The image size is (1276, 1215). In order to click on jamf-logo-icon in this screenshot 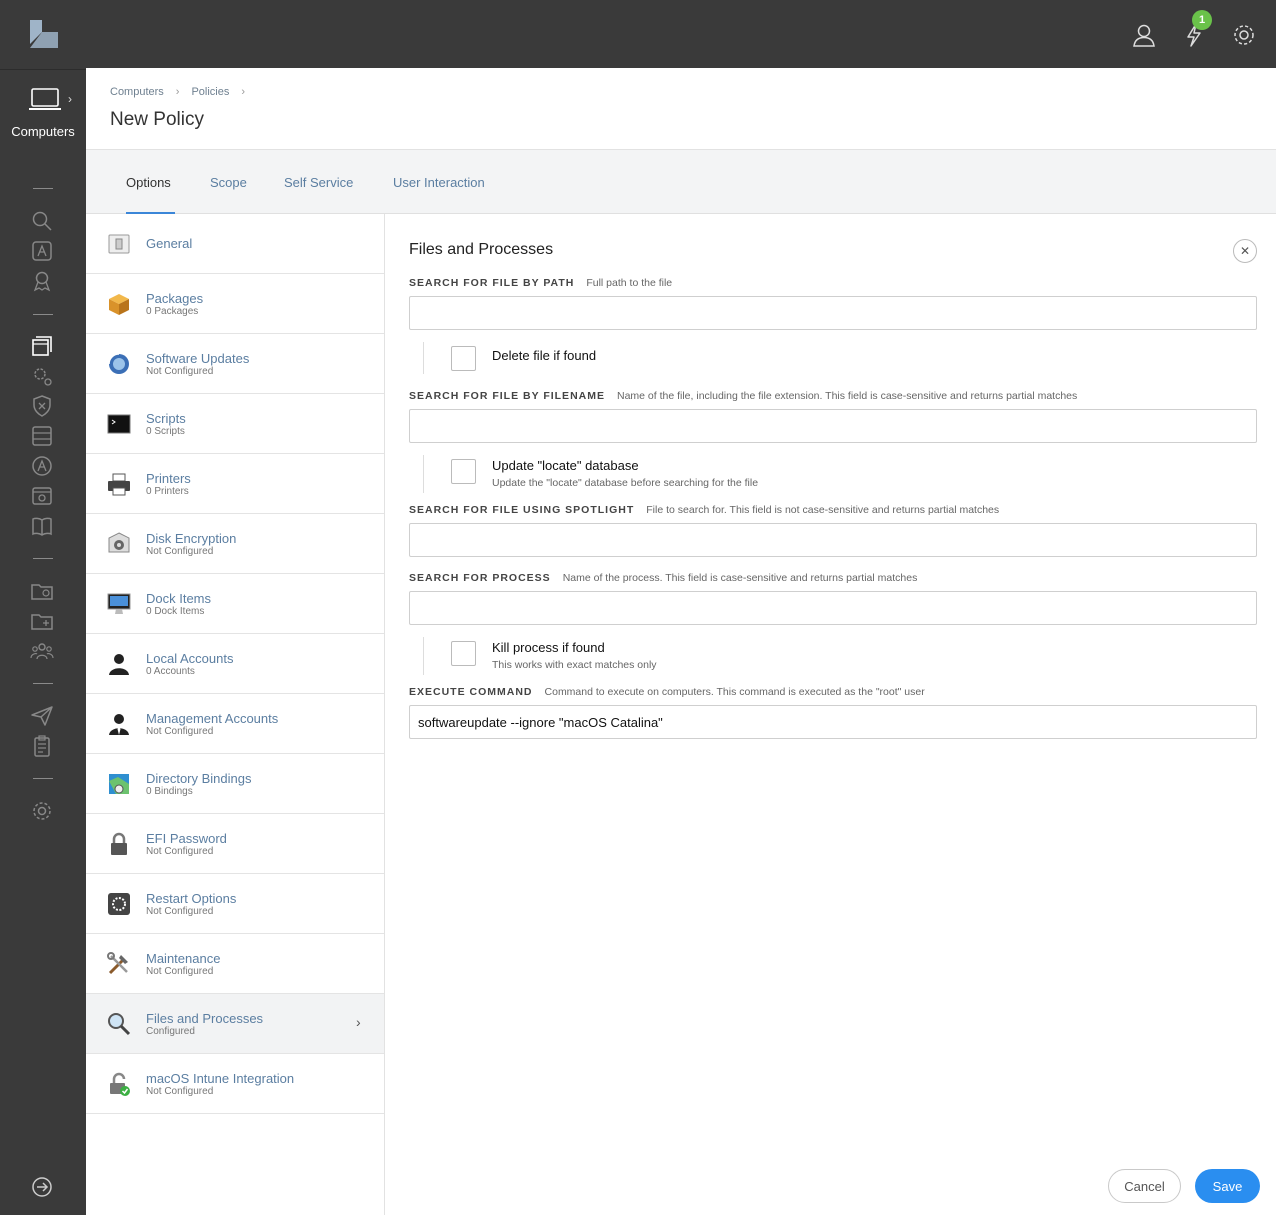, I will do `click(44, 33)`.